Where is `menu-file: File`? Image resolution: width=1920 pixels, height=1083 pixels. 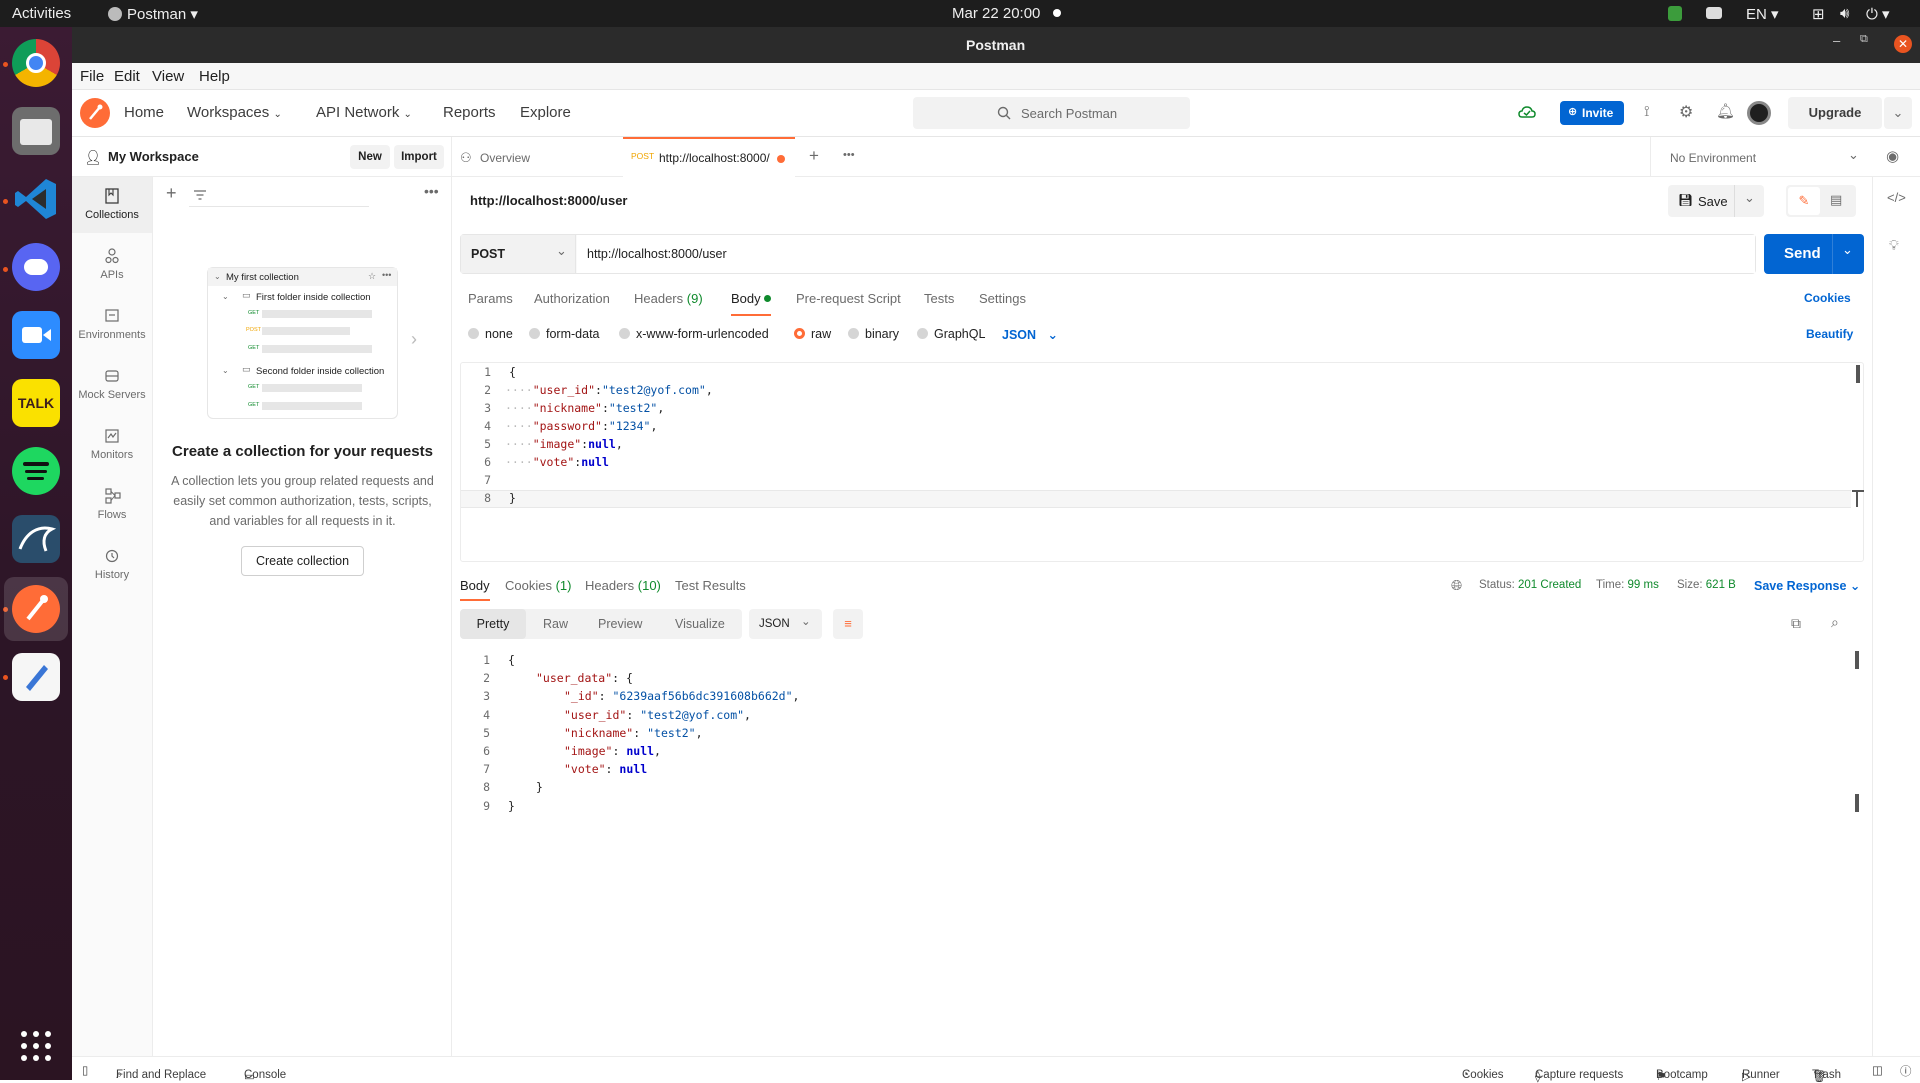 menu-file: File is located at coordinates (92, 76).